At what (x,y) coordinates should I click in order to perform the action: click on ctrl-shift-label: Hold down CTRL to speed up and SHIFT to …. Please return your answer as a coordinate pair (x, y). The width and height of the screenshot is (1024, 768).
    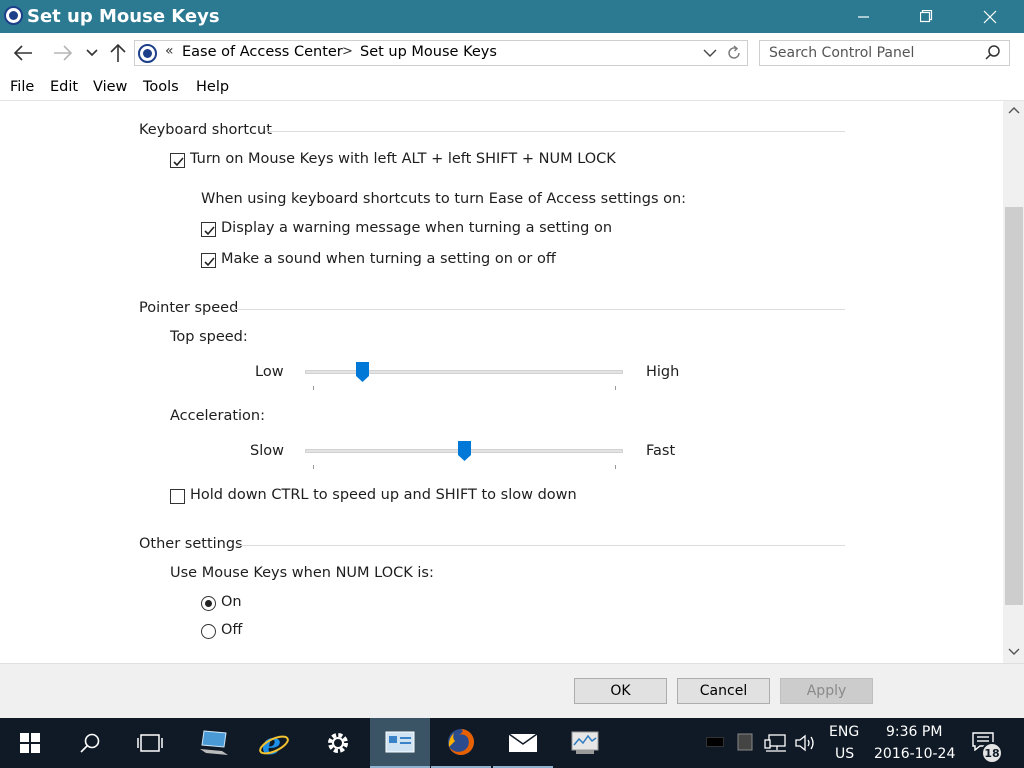
    Looking at the image, I should click on (383, 495).